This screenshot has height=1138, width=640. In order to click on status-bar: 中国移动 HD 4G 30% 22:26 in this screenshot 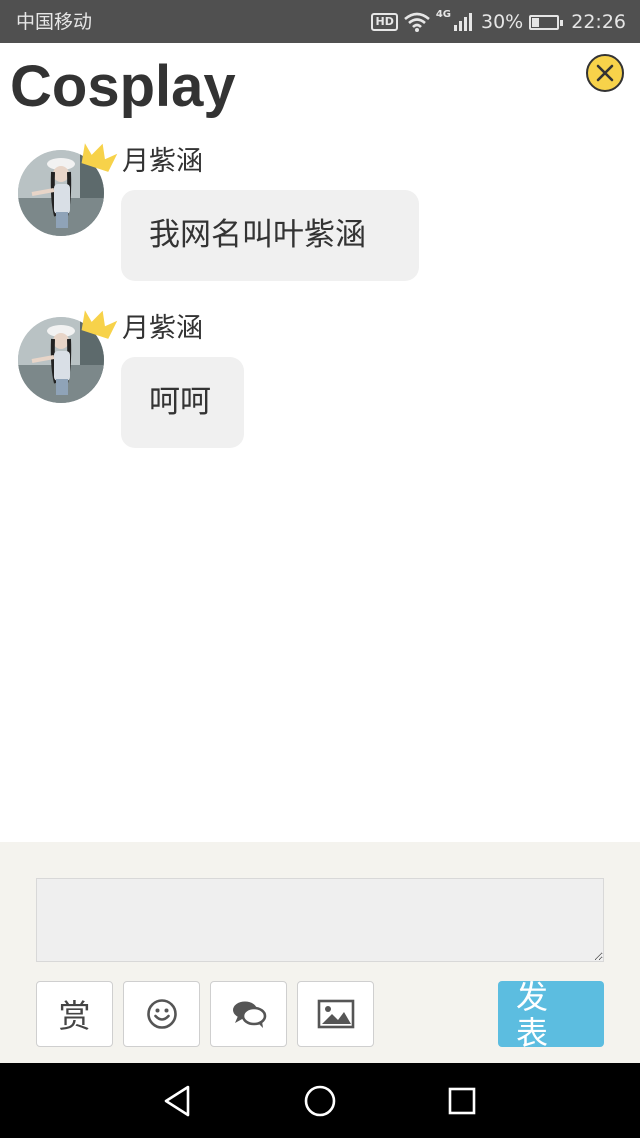, I will do `click(320, 21)`.